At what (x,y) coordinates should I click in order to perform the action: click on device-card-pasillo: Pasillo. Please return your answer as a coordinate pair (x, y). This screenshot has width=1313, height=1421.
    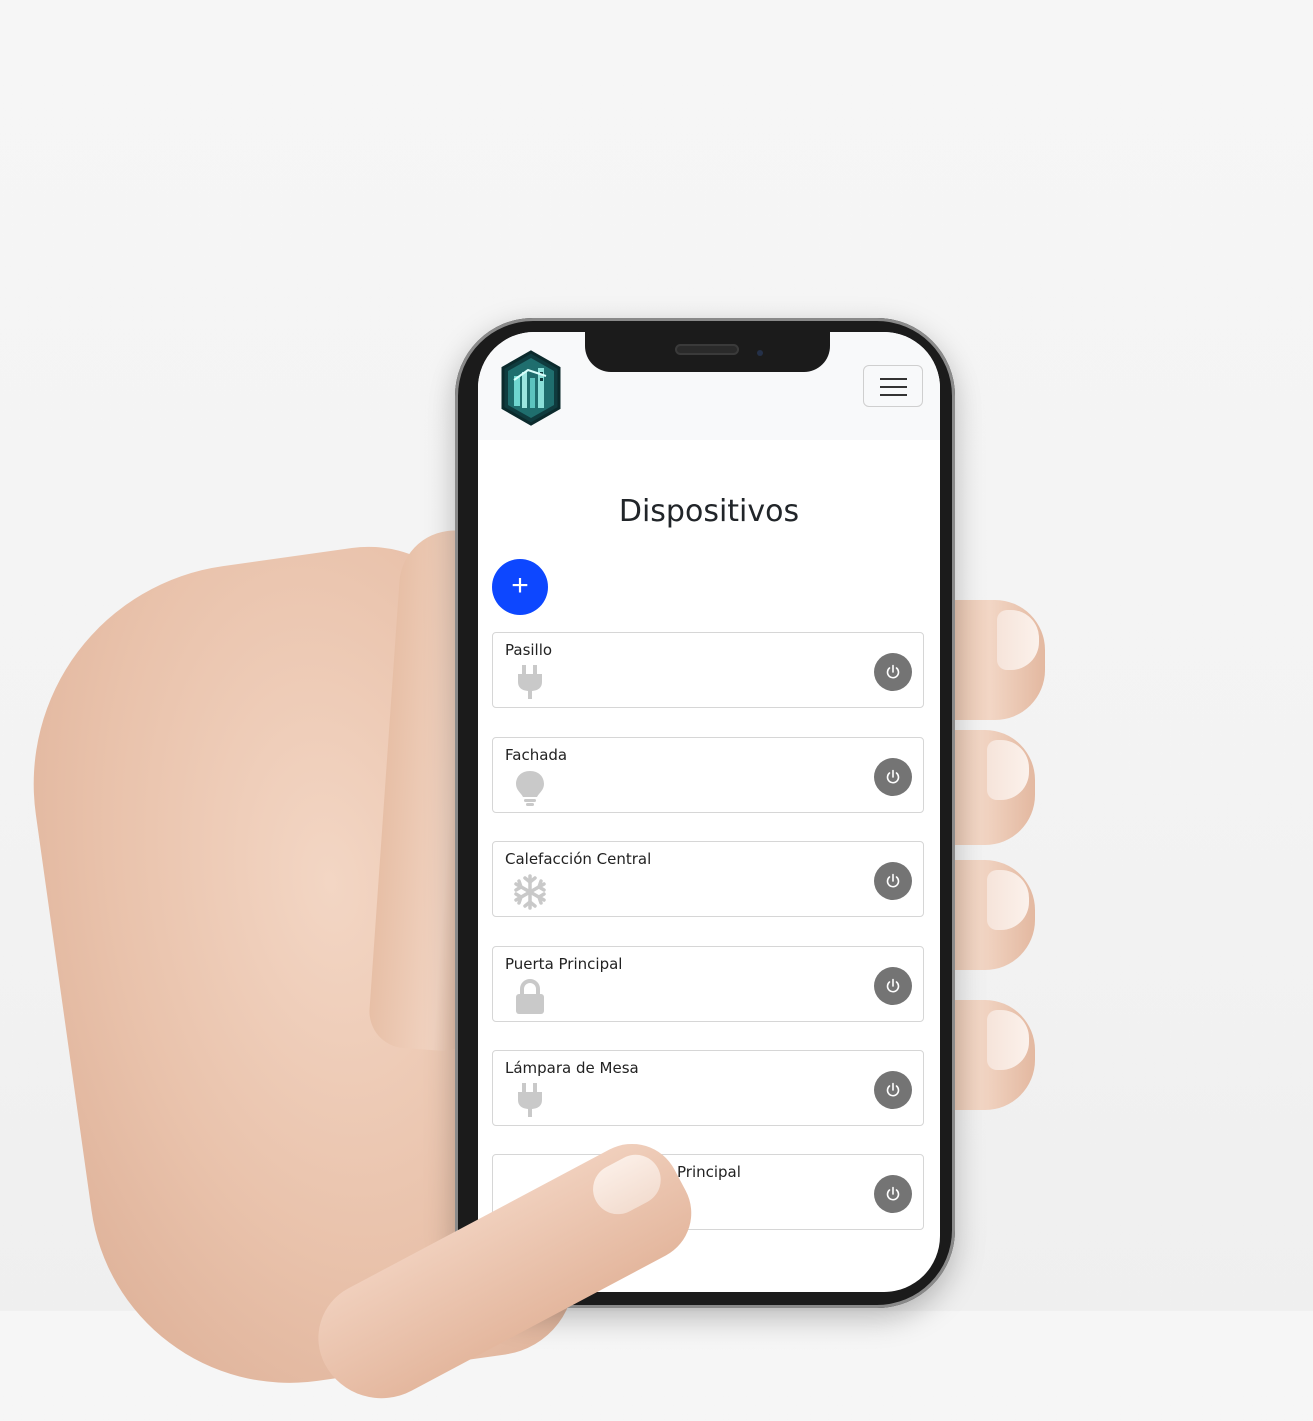
    Looking at the image, I should click on (708, 670).